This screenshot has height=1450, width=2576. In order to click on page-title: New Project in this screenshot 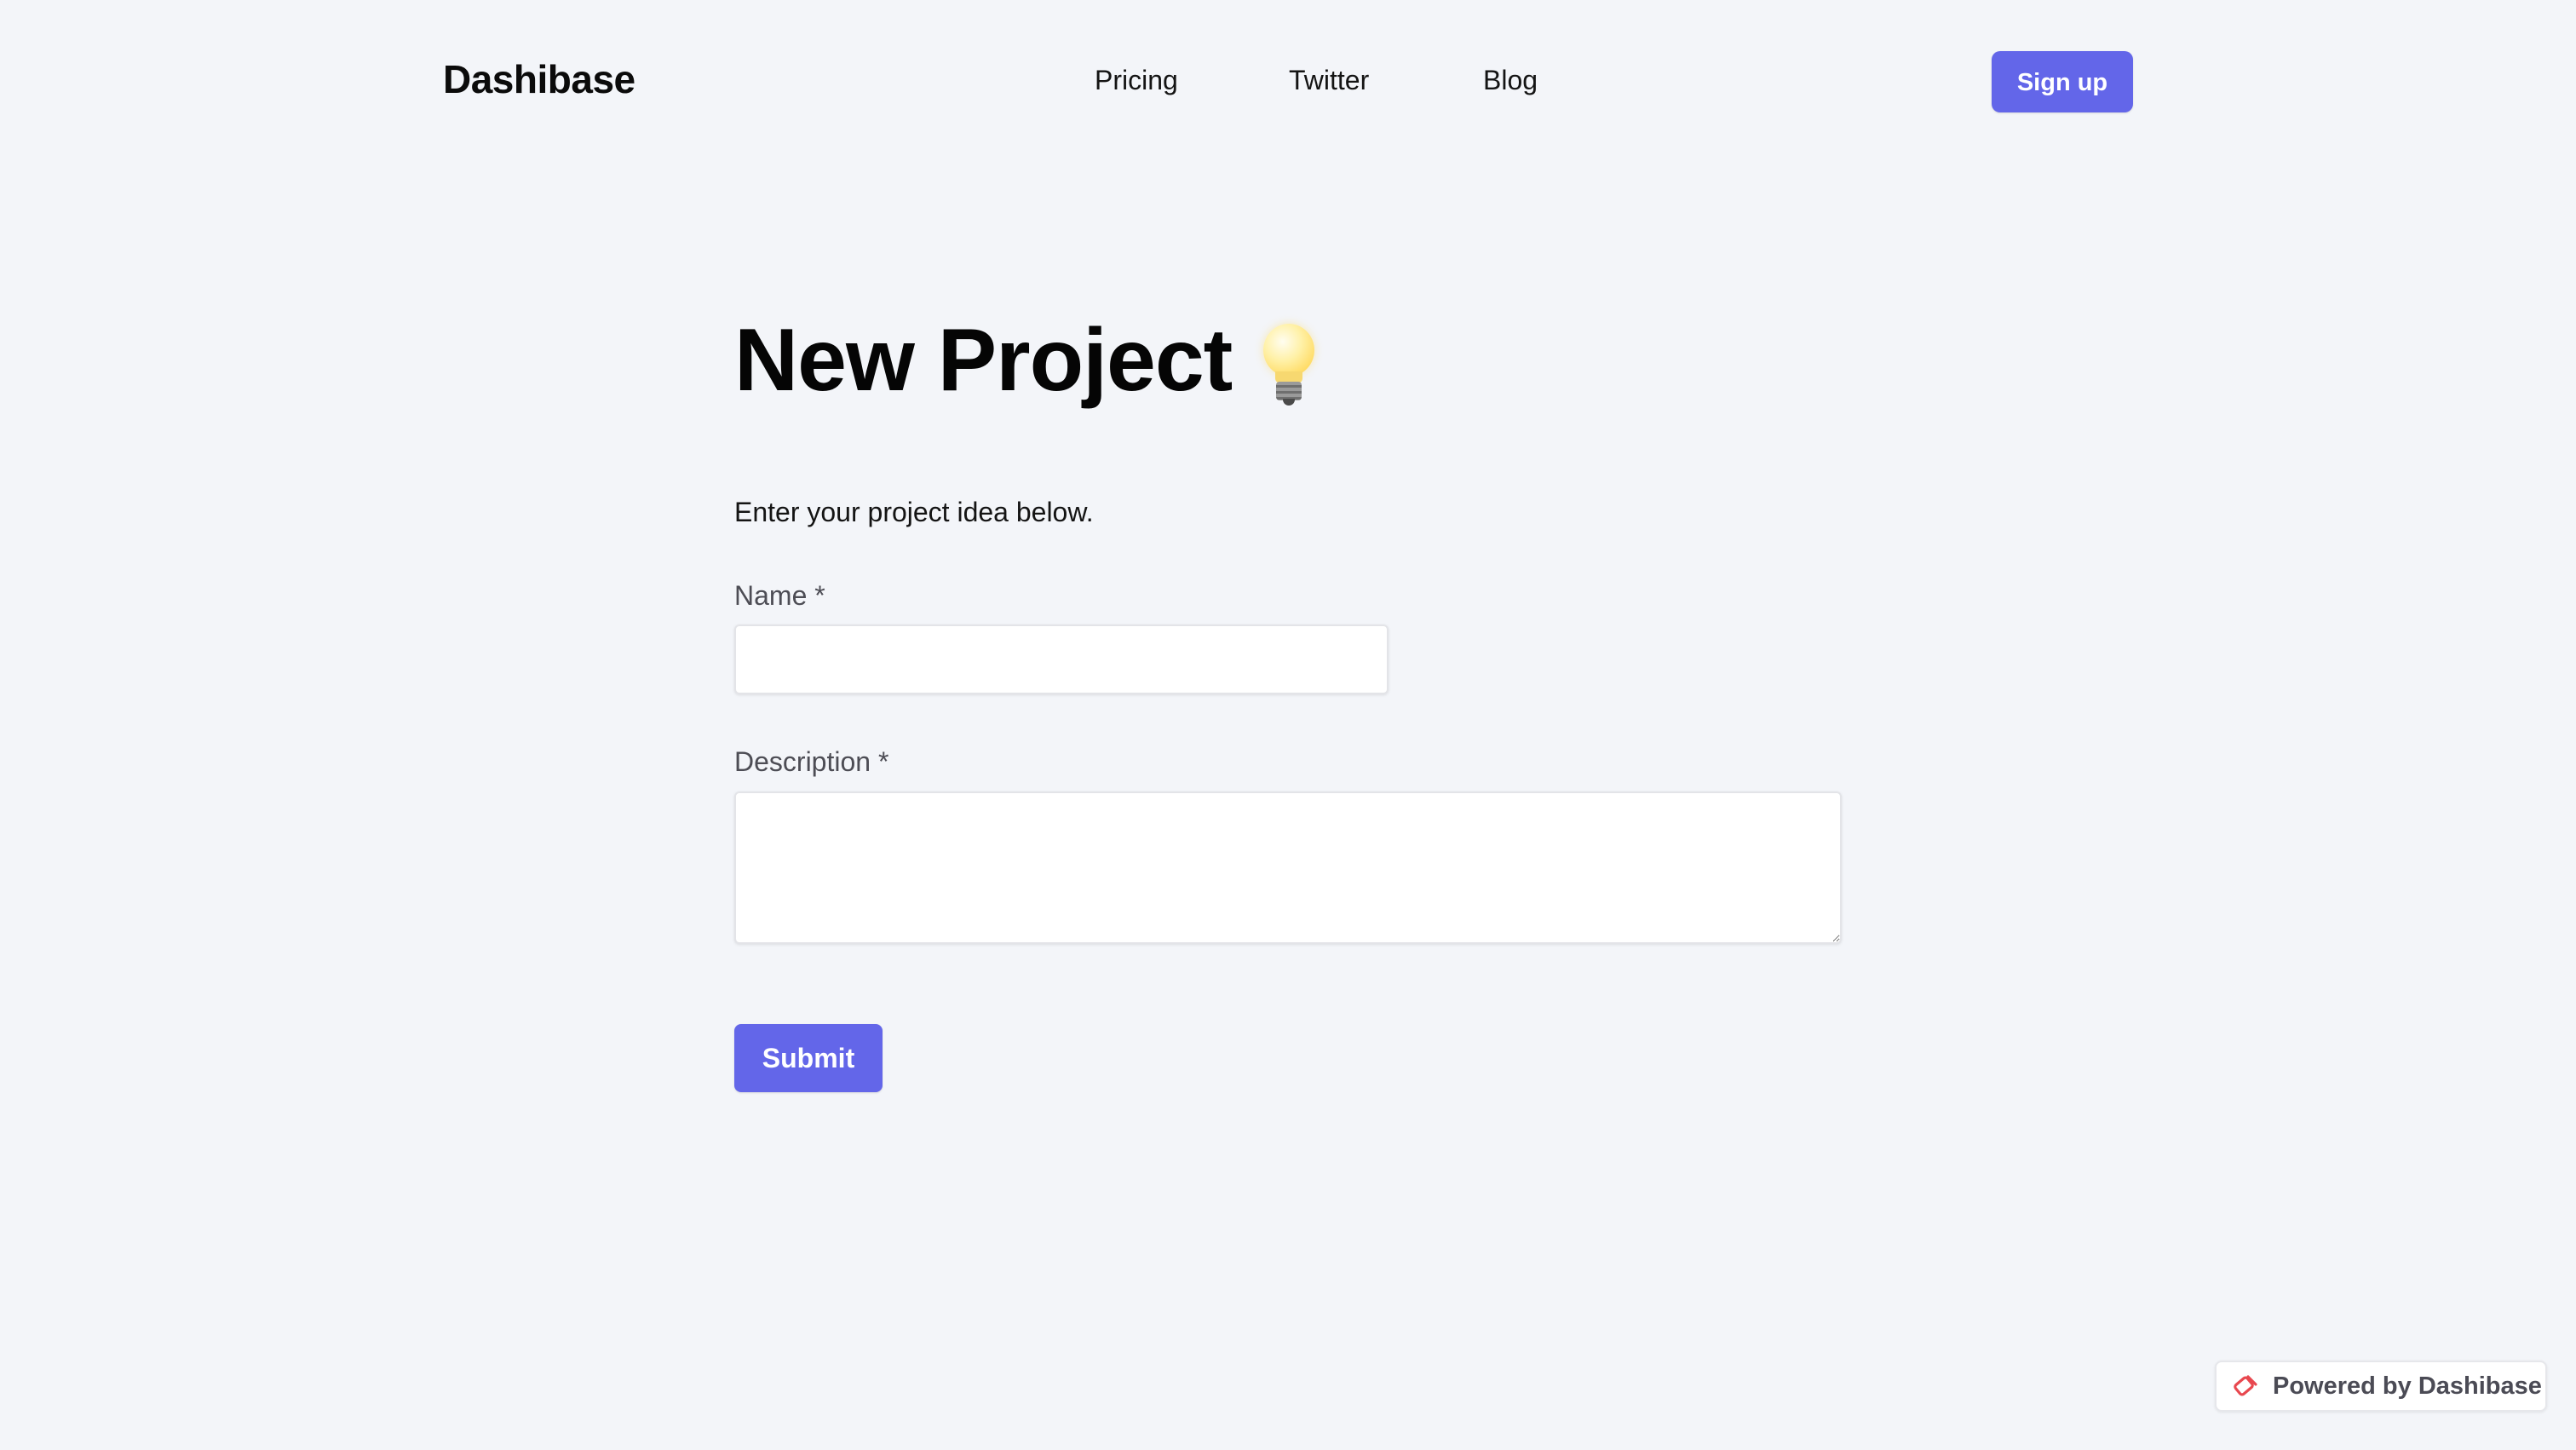, I will do `click(1026, 360)`.